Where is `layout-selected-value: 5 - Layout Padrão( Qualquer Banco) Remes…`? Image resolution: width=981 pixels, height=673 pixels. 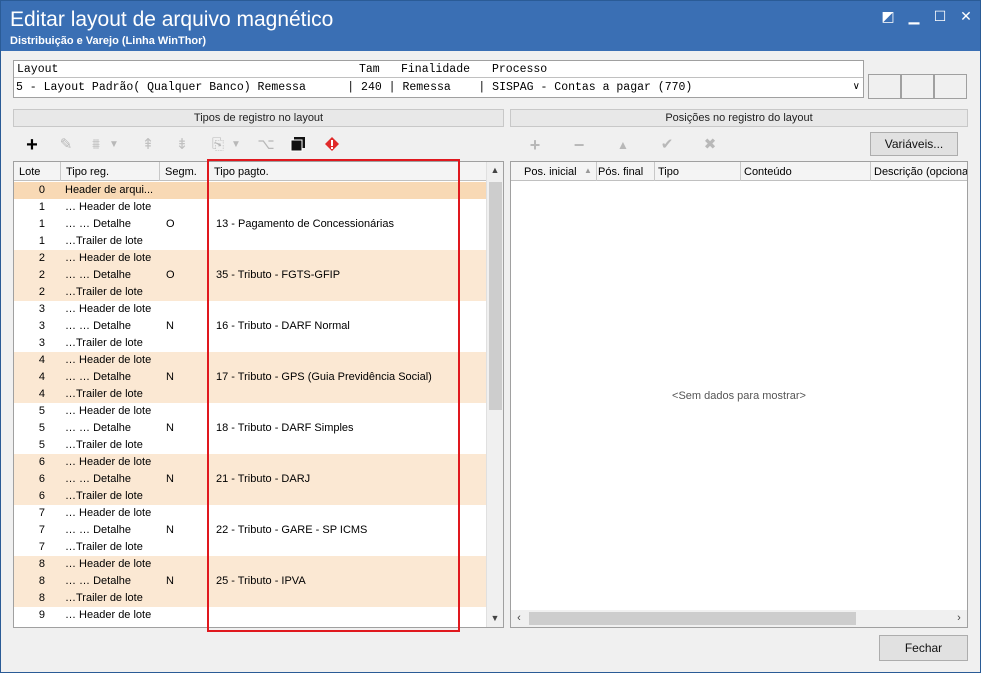 layout-selected-value: 5 - Layout Padrão( Qualquer Banco) Remes… is located at coordinates (438, 88).